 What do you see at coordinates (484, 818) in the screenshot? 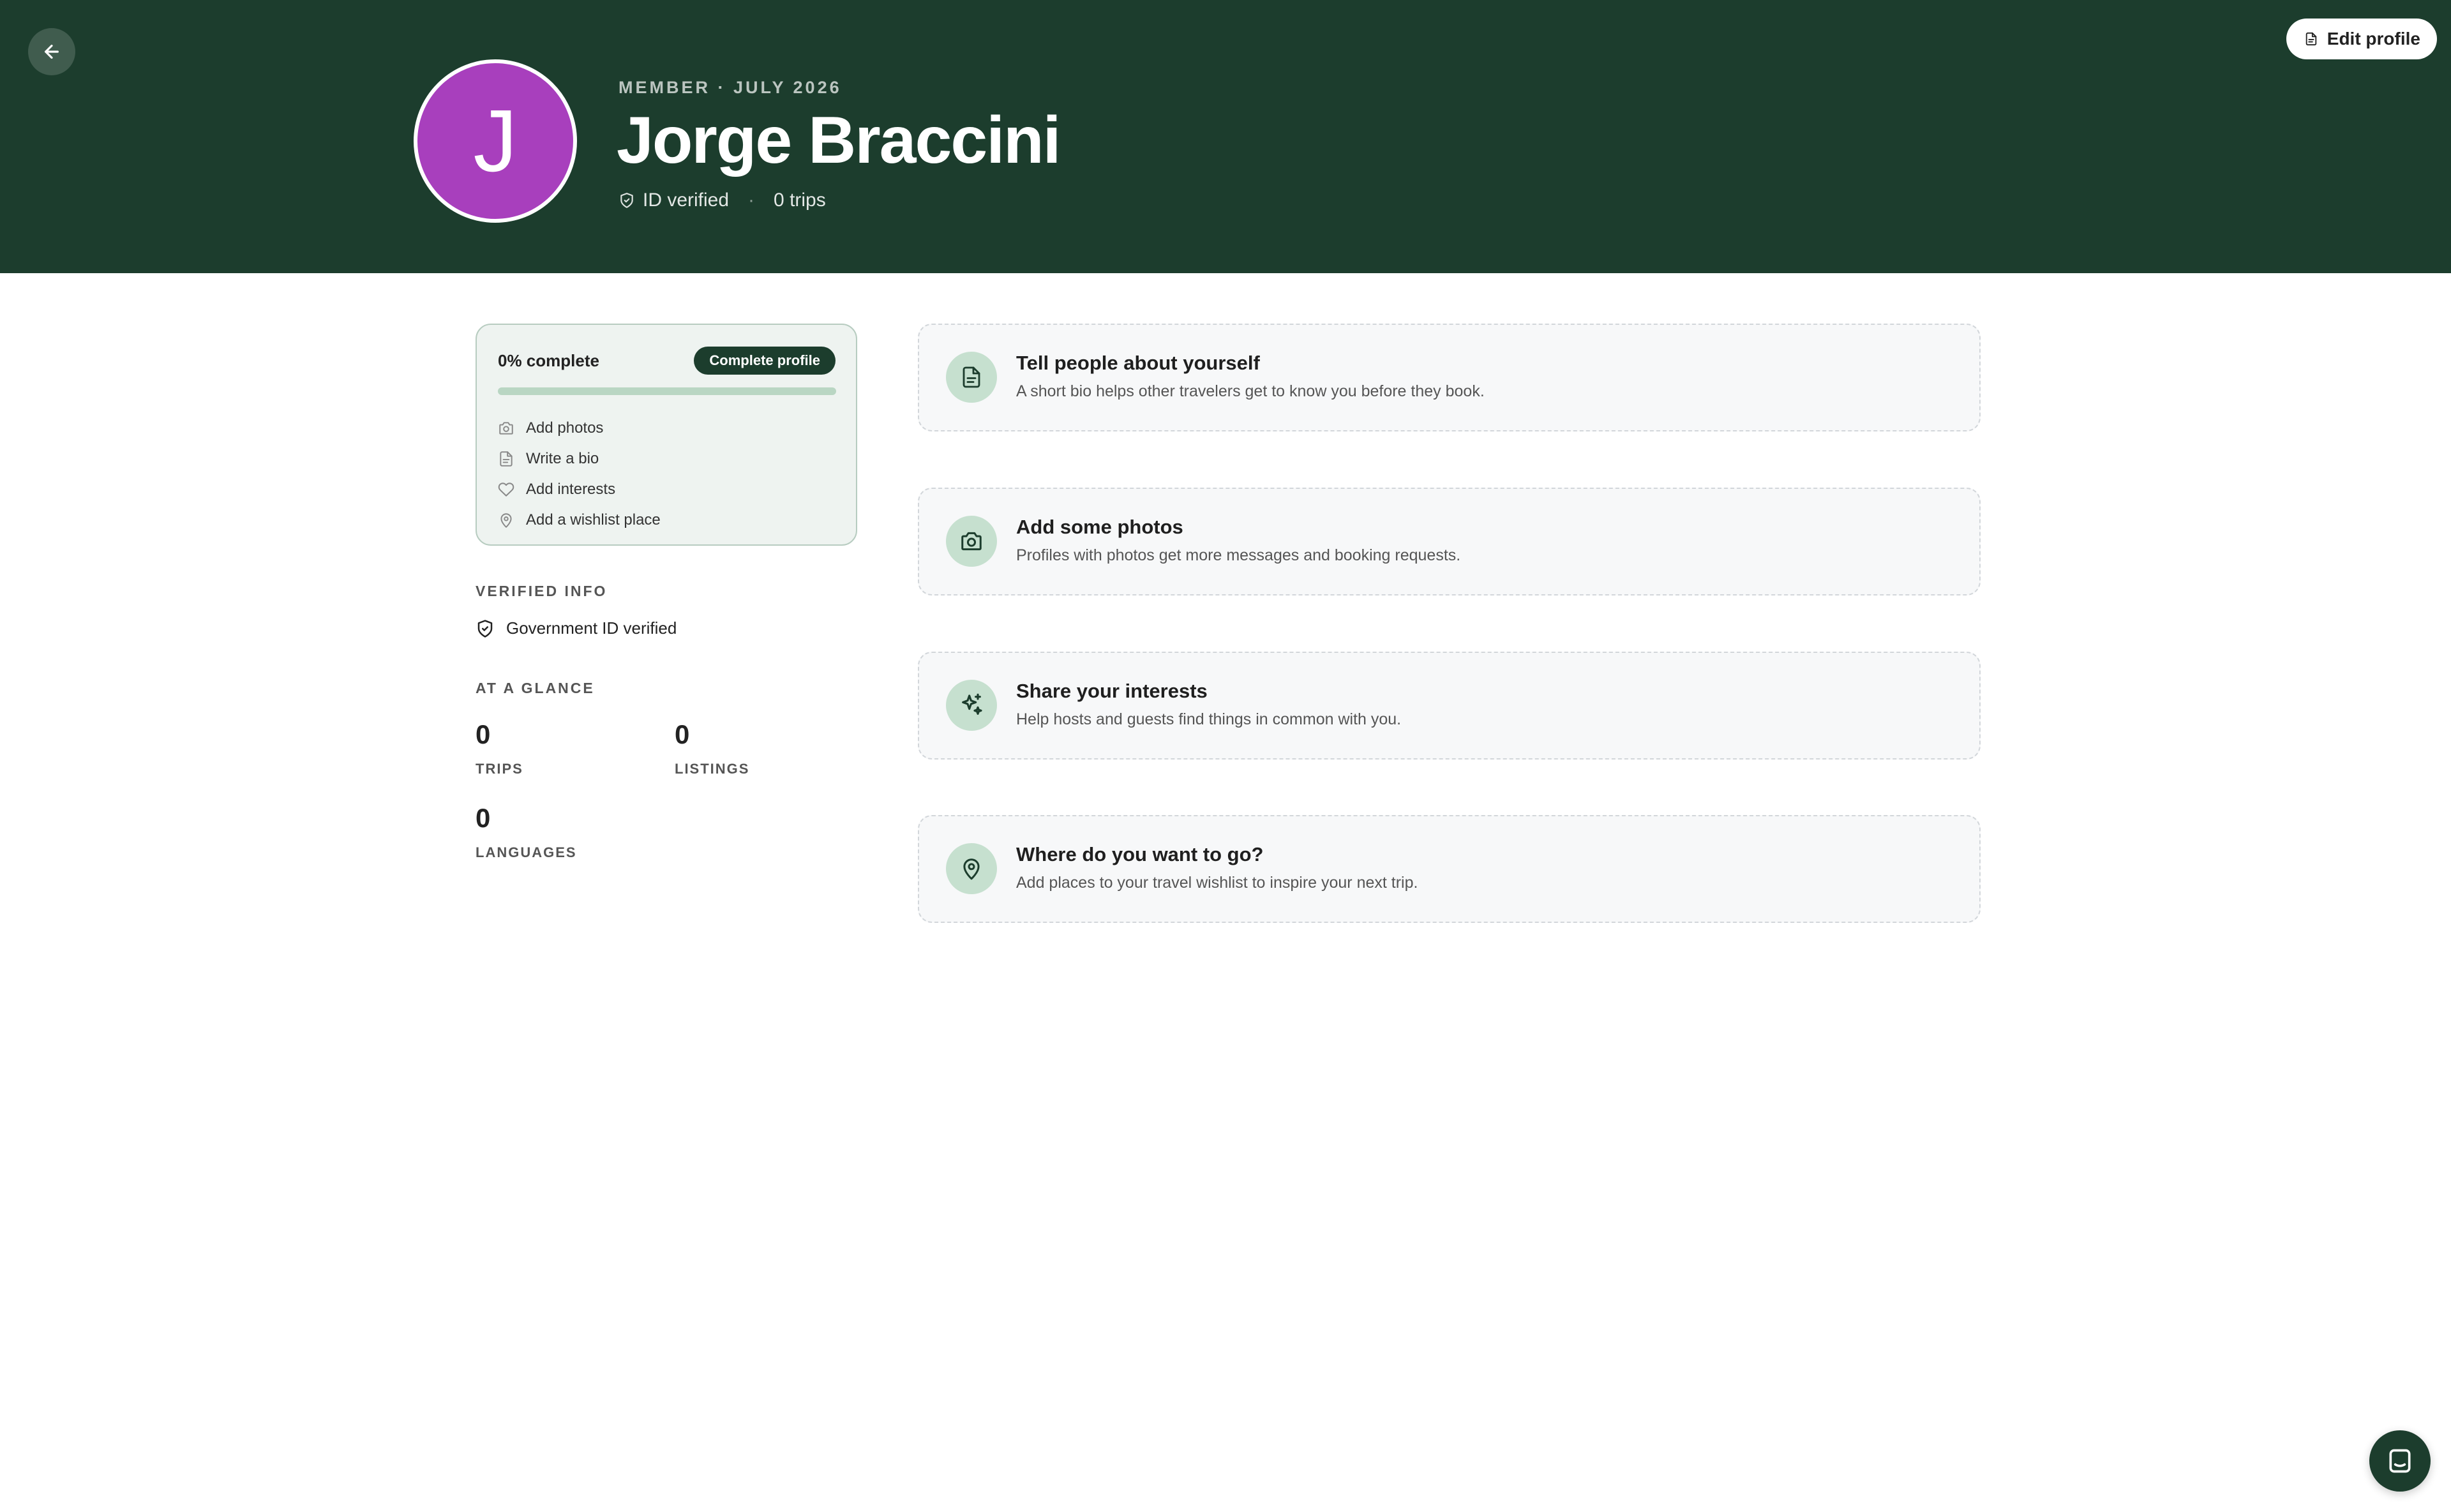
I see `glance-languages-value: 0` at bounding box center [484, 818].